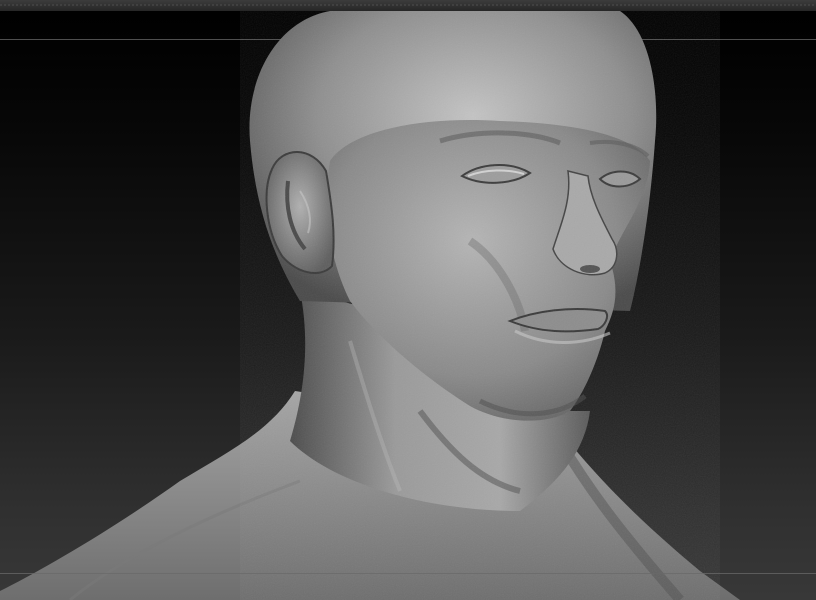  Describe the element at coordinates (408, 5) in the screenshot. I see `toolbar-grip` at that location.